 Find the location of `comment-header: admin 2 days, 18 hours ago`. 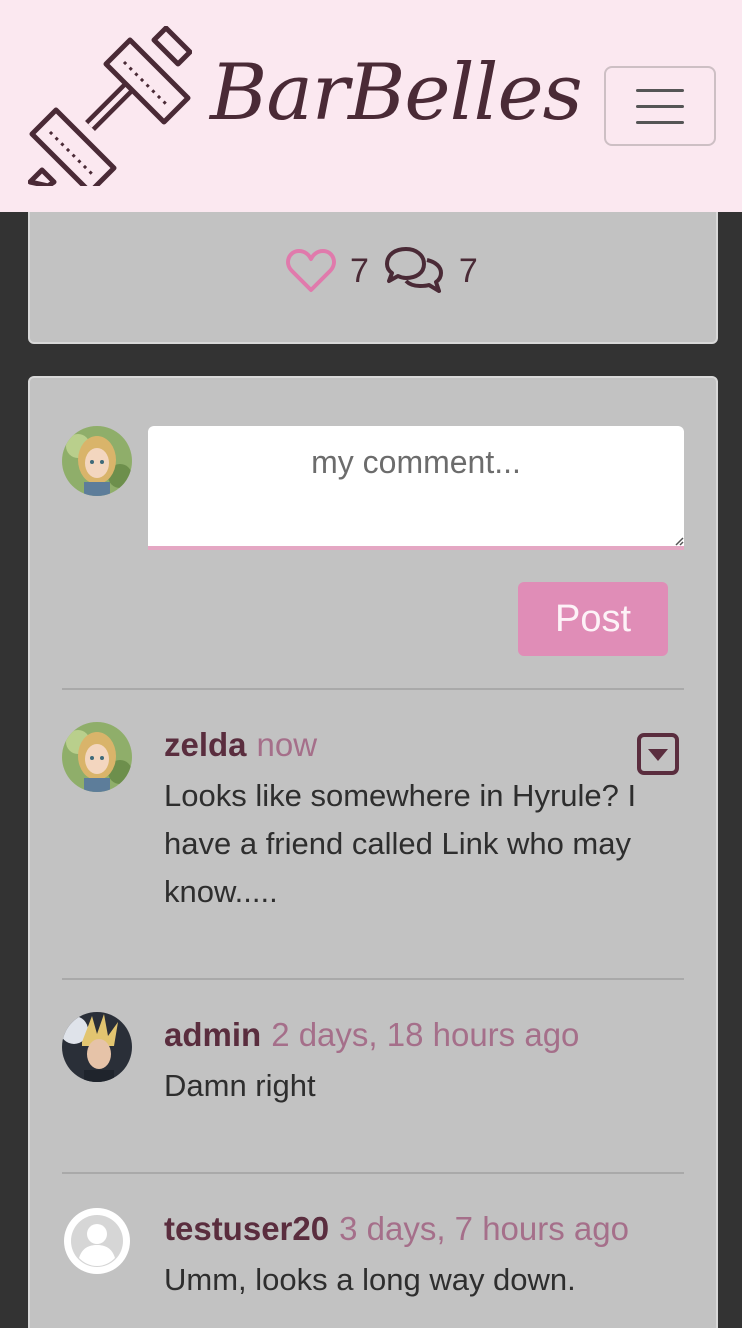

comment-header: admin 2 days, 18 hours ago is located at coordinates (371, 1035).